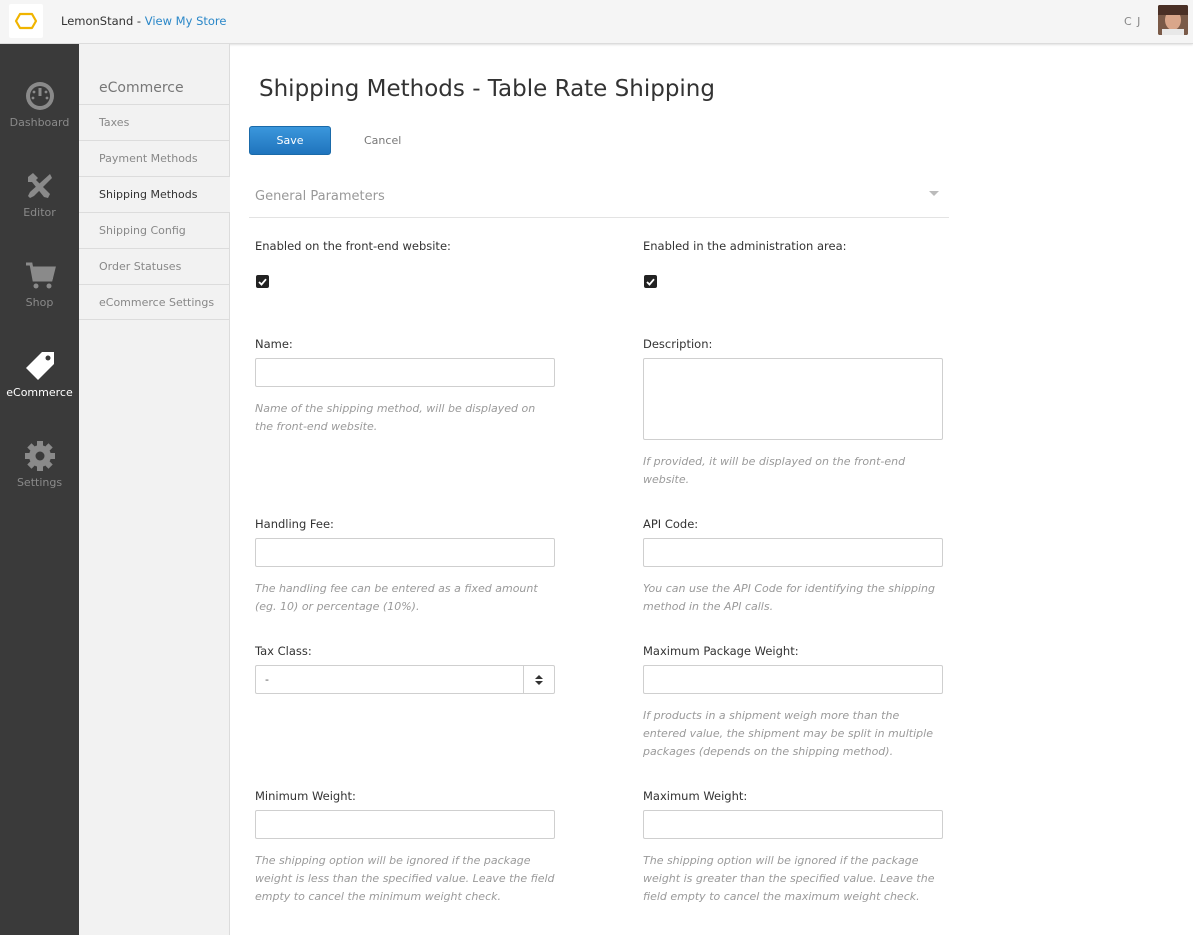 This screenshot has width=1193, height=935. Describe the element at coordinates (599, 197) in the screenshot. I see `general-parameters-header: General Parameters` at that location.